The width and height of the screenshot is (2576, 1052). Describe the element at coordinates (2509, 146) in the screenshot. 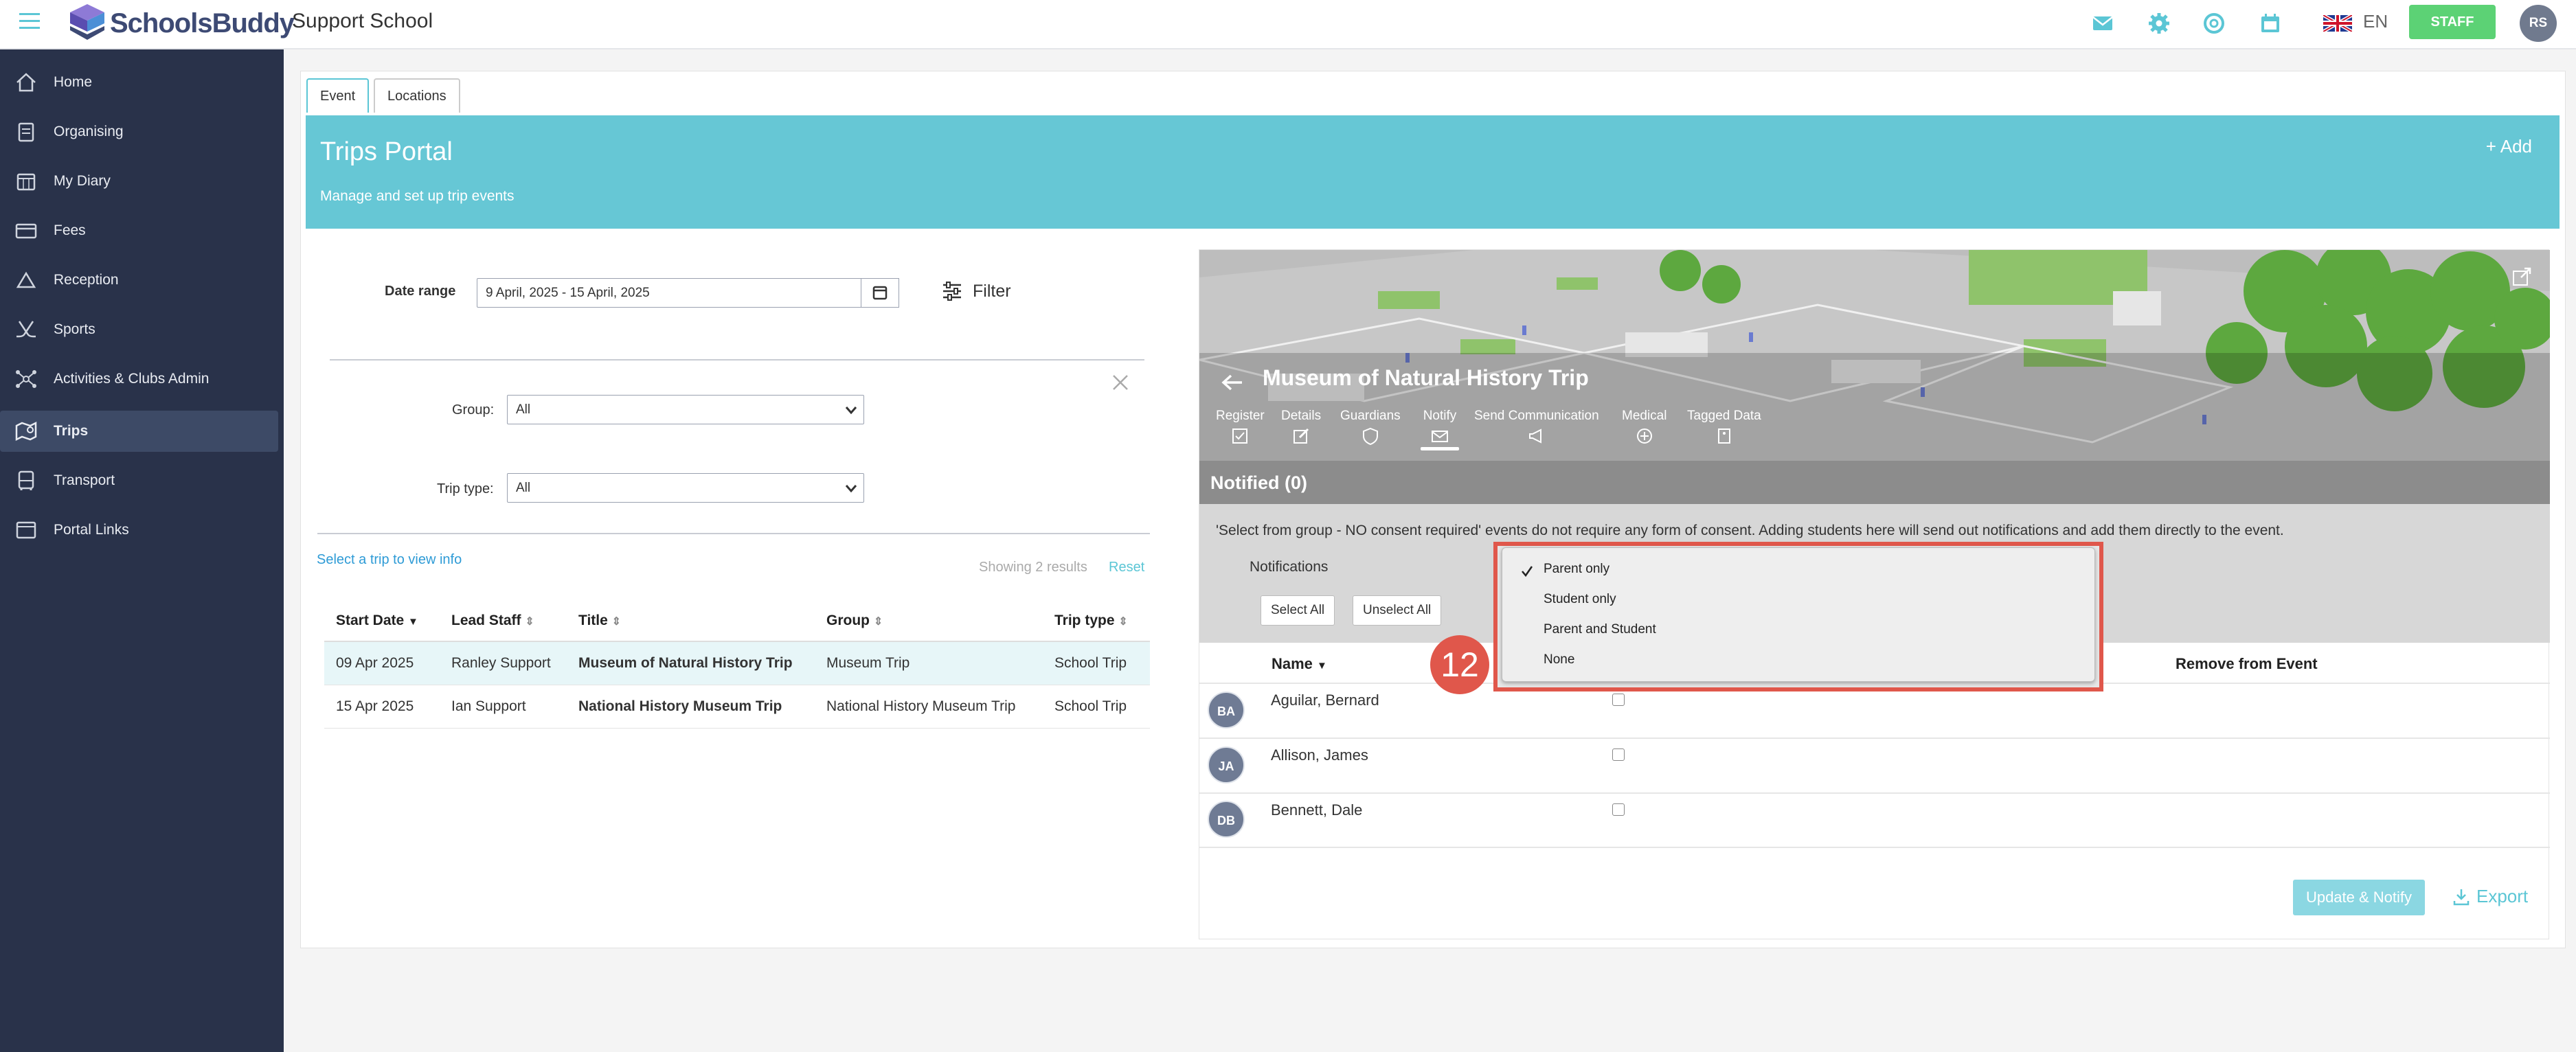

I see `add-button: + Add` at that location.